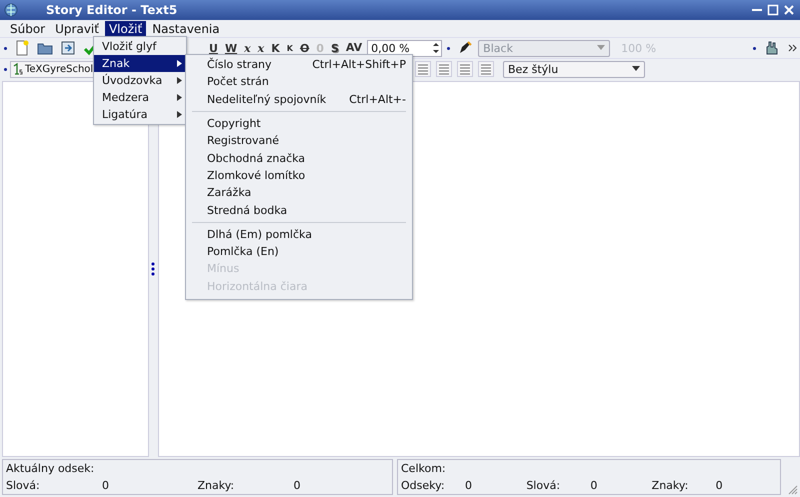 This screenshot has width=800, height=497. Describe the element at coordinates (261, 48) in the screenshot. I see `superscript-button: x` at that location.